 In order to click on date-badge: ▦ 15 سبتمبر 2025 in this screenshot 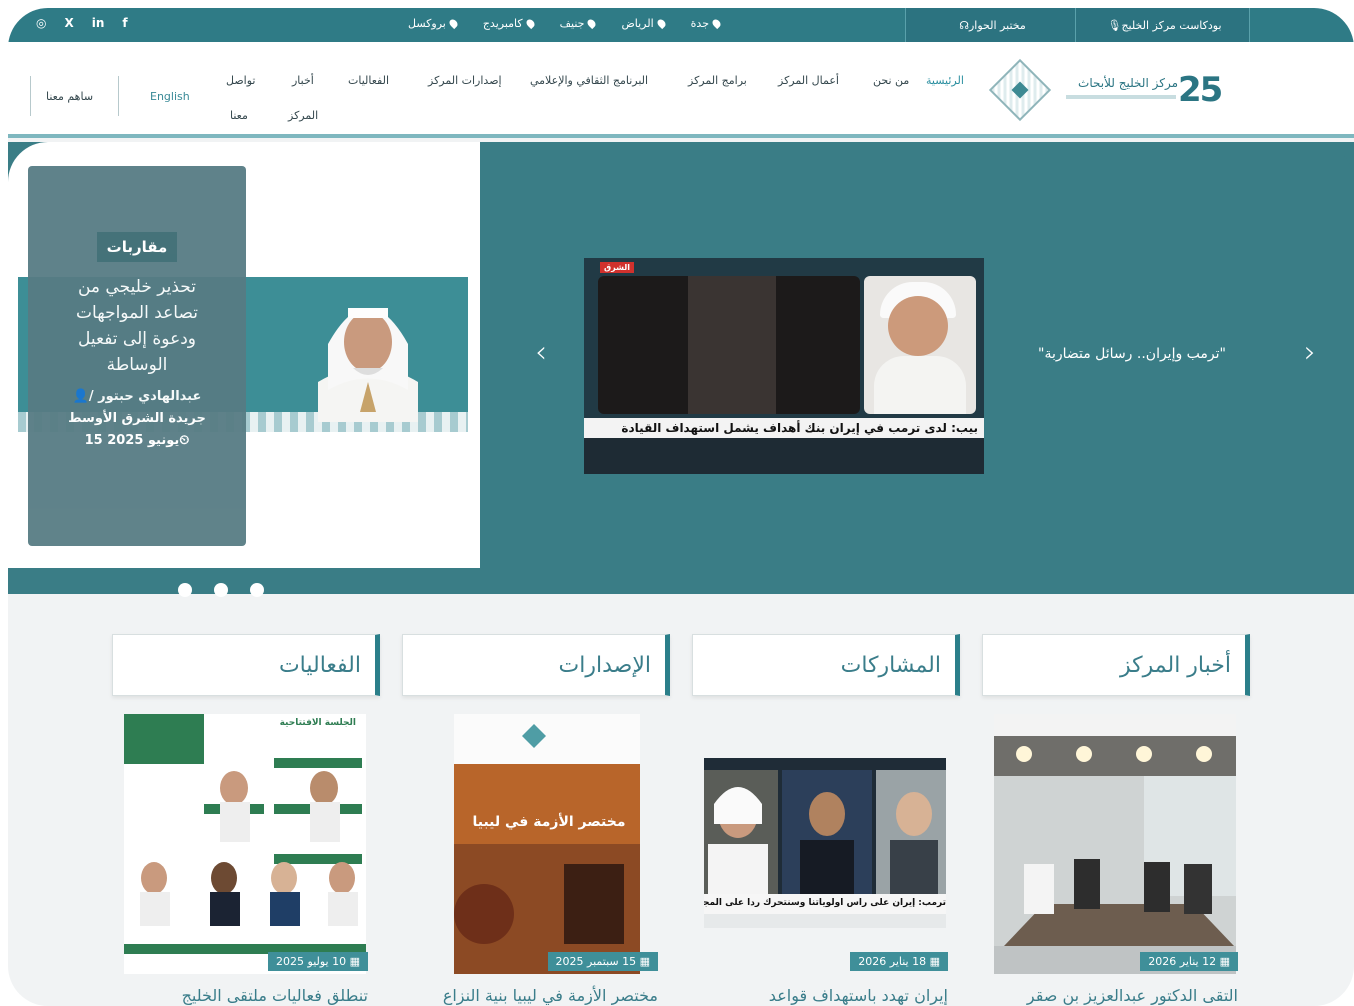, I will do `click(602, 961)`.